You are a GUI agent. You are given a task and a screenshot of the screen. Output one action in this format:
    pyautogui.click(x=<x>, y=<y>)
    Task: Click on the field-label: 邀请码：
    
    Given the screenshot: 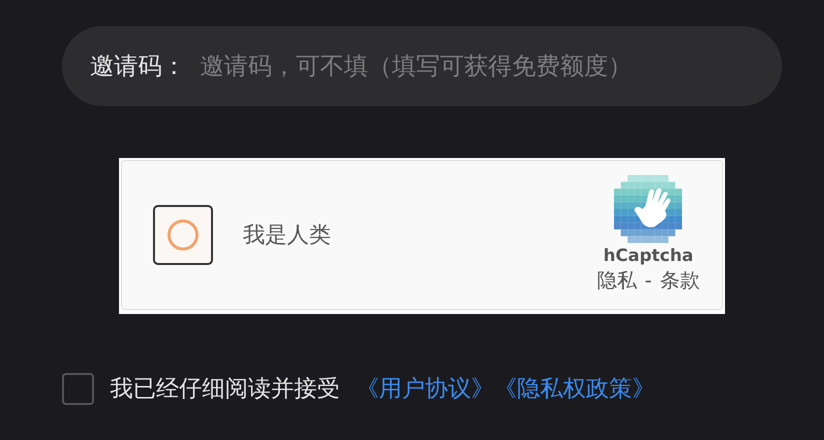 What is the action you would take?
    pyautogui.click(x=138, y=66)
    